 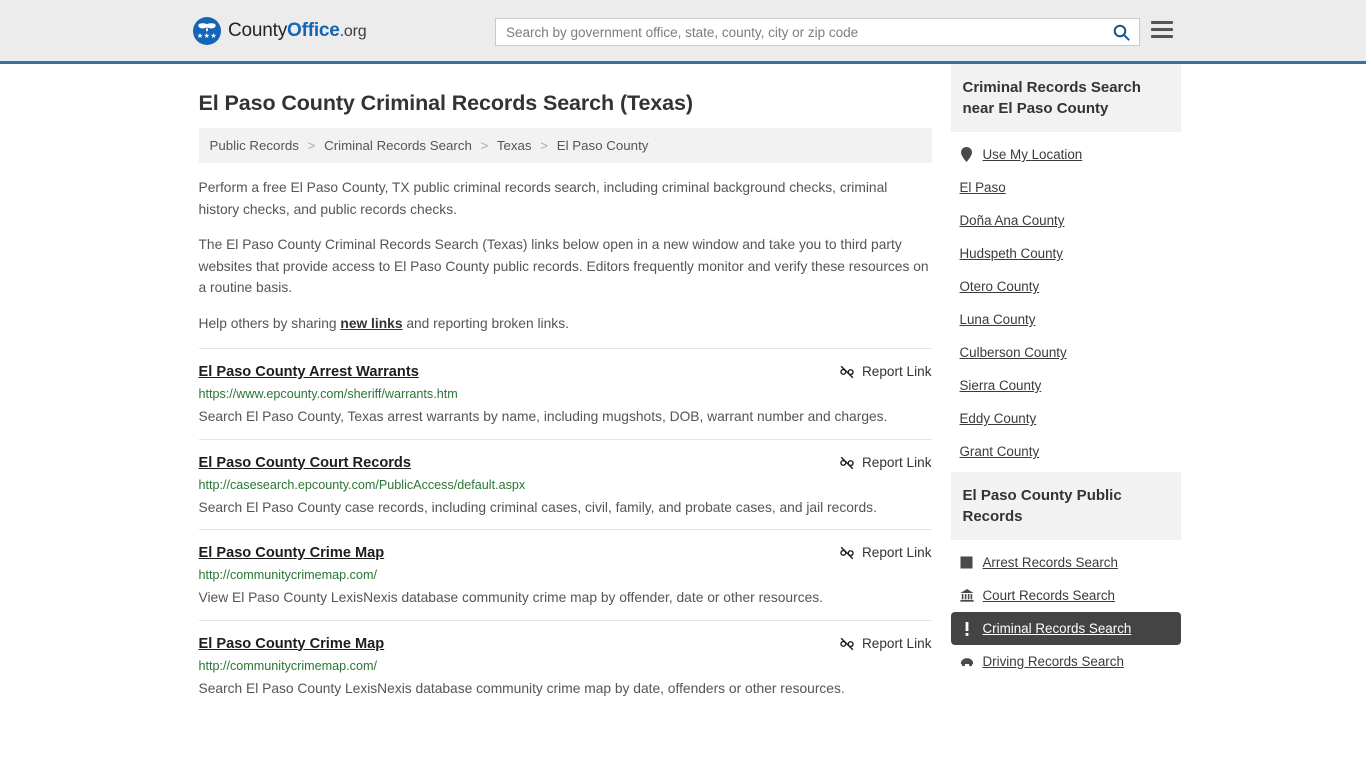 What do you see at coordinates (966, 595) in the screenshot?
I see `courthouse-icon` at bounding box center [966, 595].